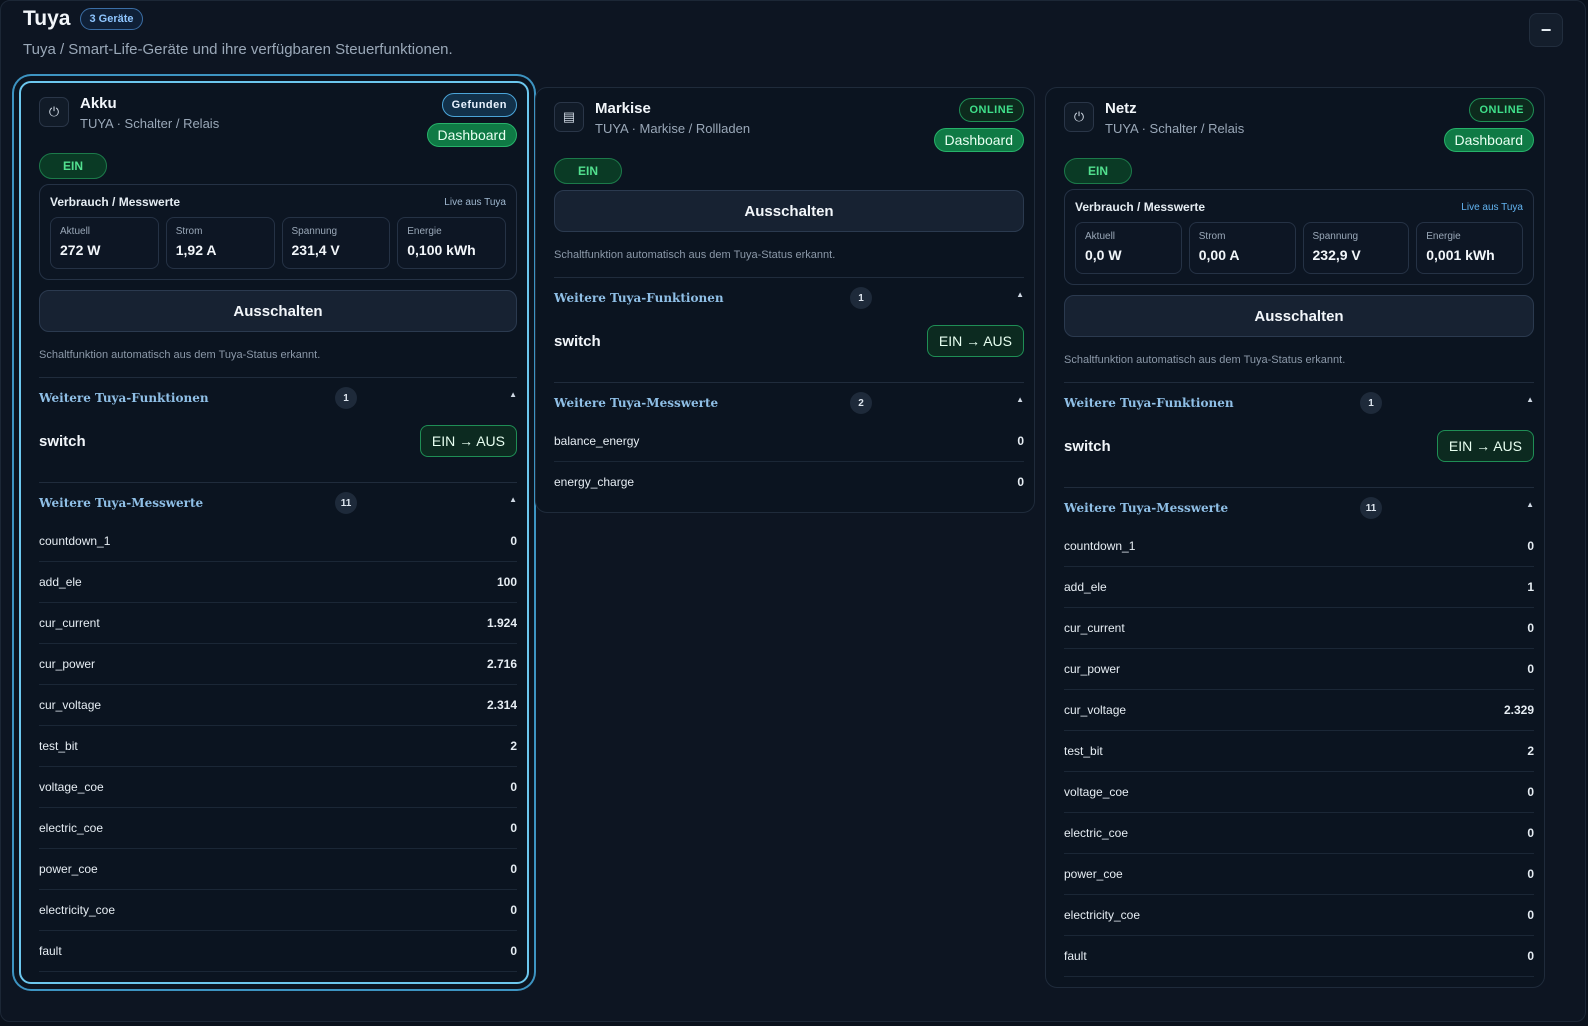 This screenshot has height=1026, width=1588. What do you see at coordinates (278, 664) in the screenshot?
I see `list-item: cur_power 2.716` at bounding box center [278, 664].